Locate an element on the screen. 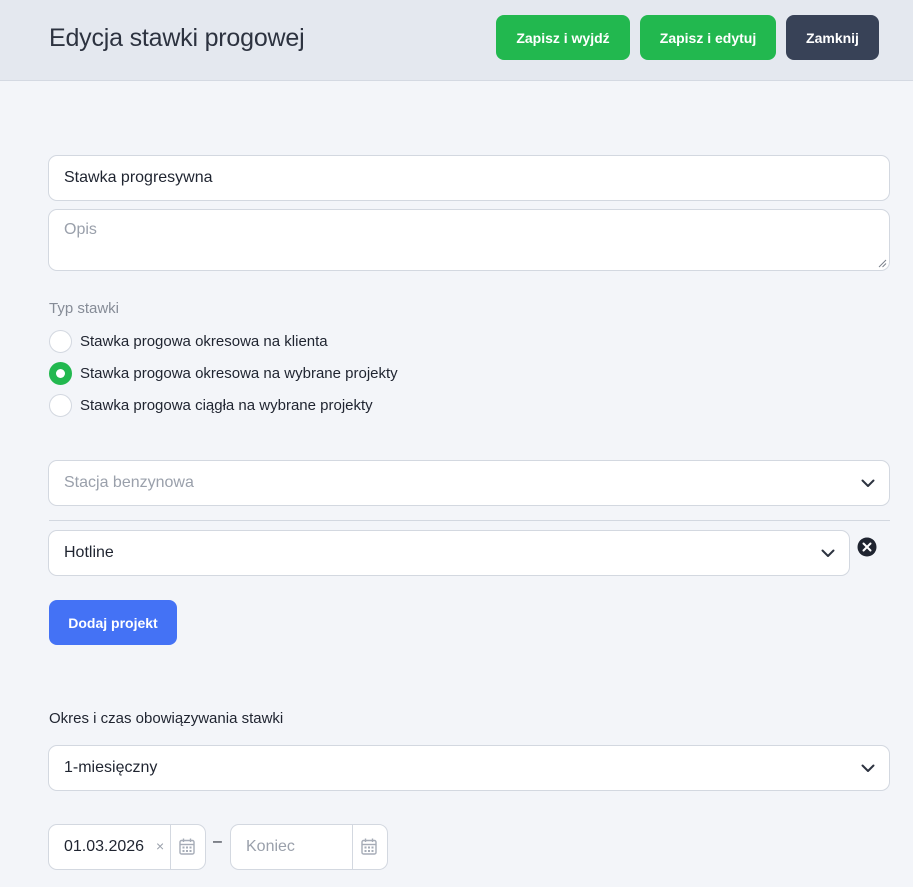 This screenshot has width=913, height=887. start-date-value: 01.03.2026 is located at coordinates (104, 846).